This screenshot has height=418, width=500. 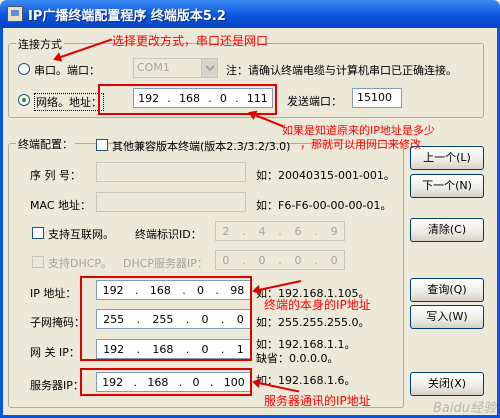 What do you see at coordinates (168, 234) in the screenshot?
I see `terminal-id-label: 终端标识ID：` at bounding box center [168, 234].